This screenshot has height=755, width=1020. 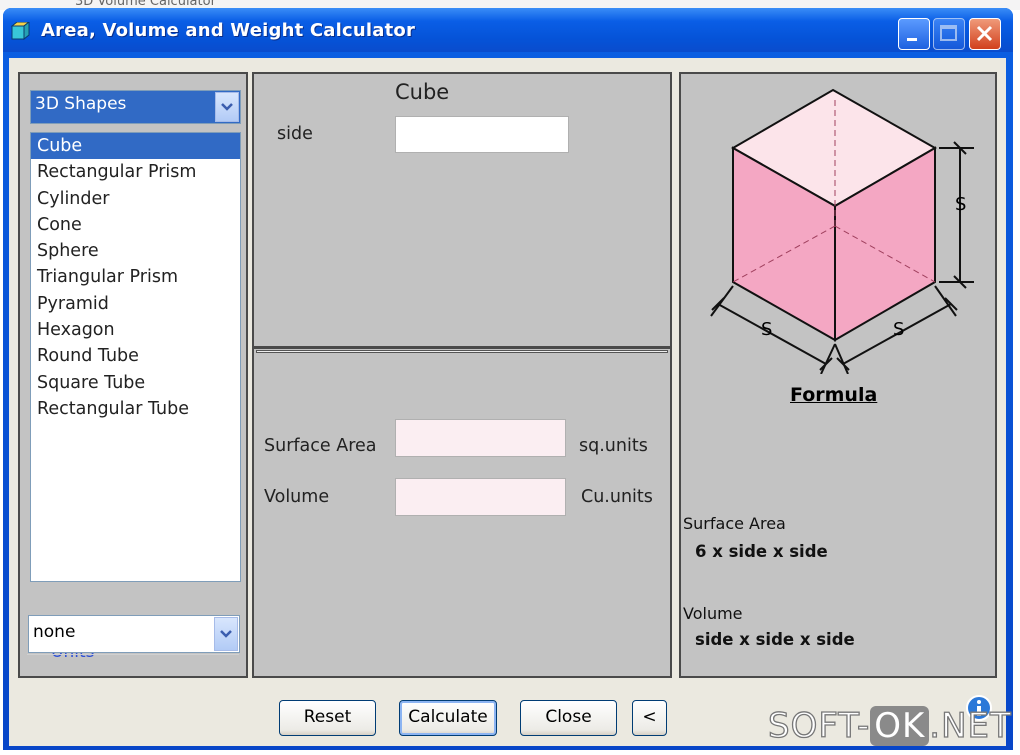 What do you see at coordinates (462, 351) in the screenshot?
I see `panel-splitter` at bounding box center [462, 351].